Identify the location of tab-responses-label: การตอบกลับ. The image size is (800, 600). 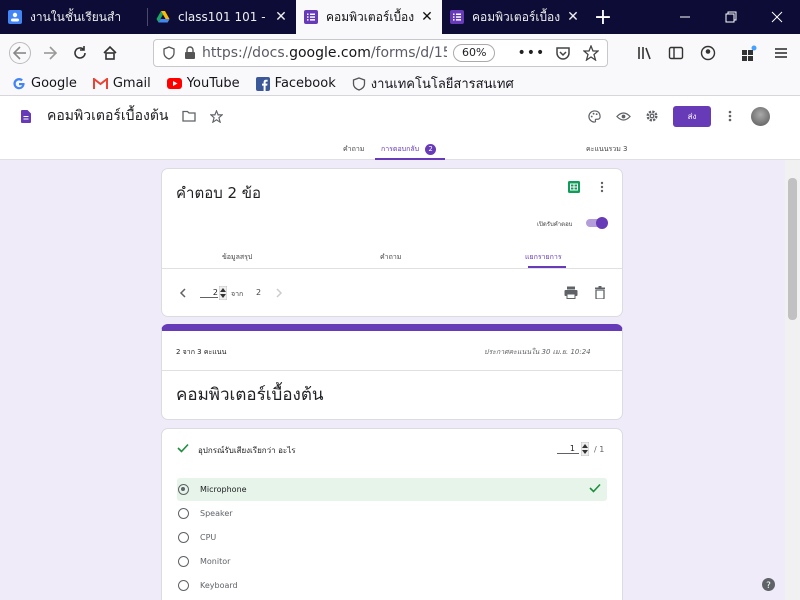
(400, 149).